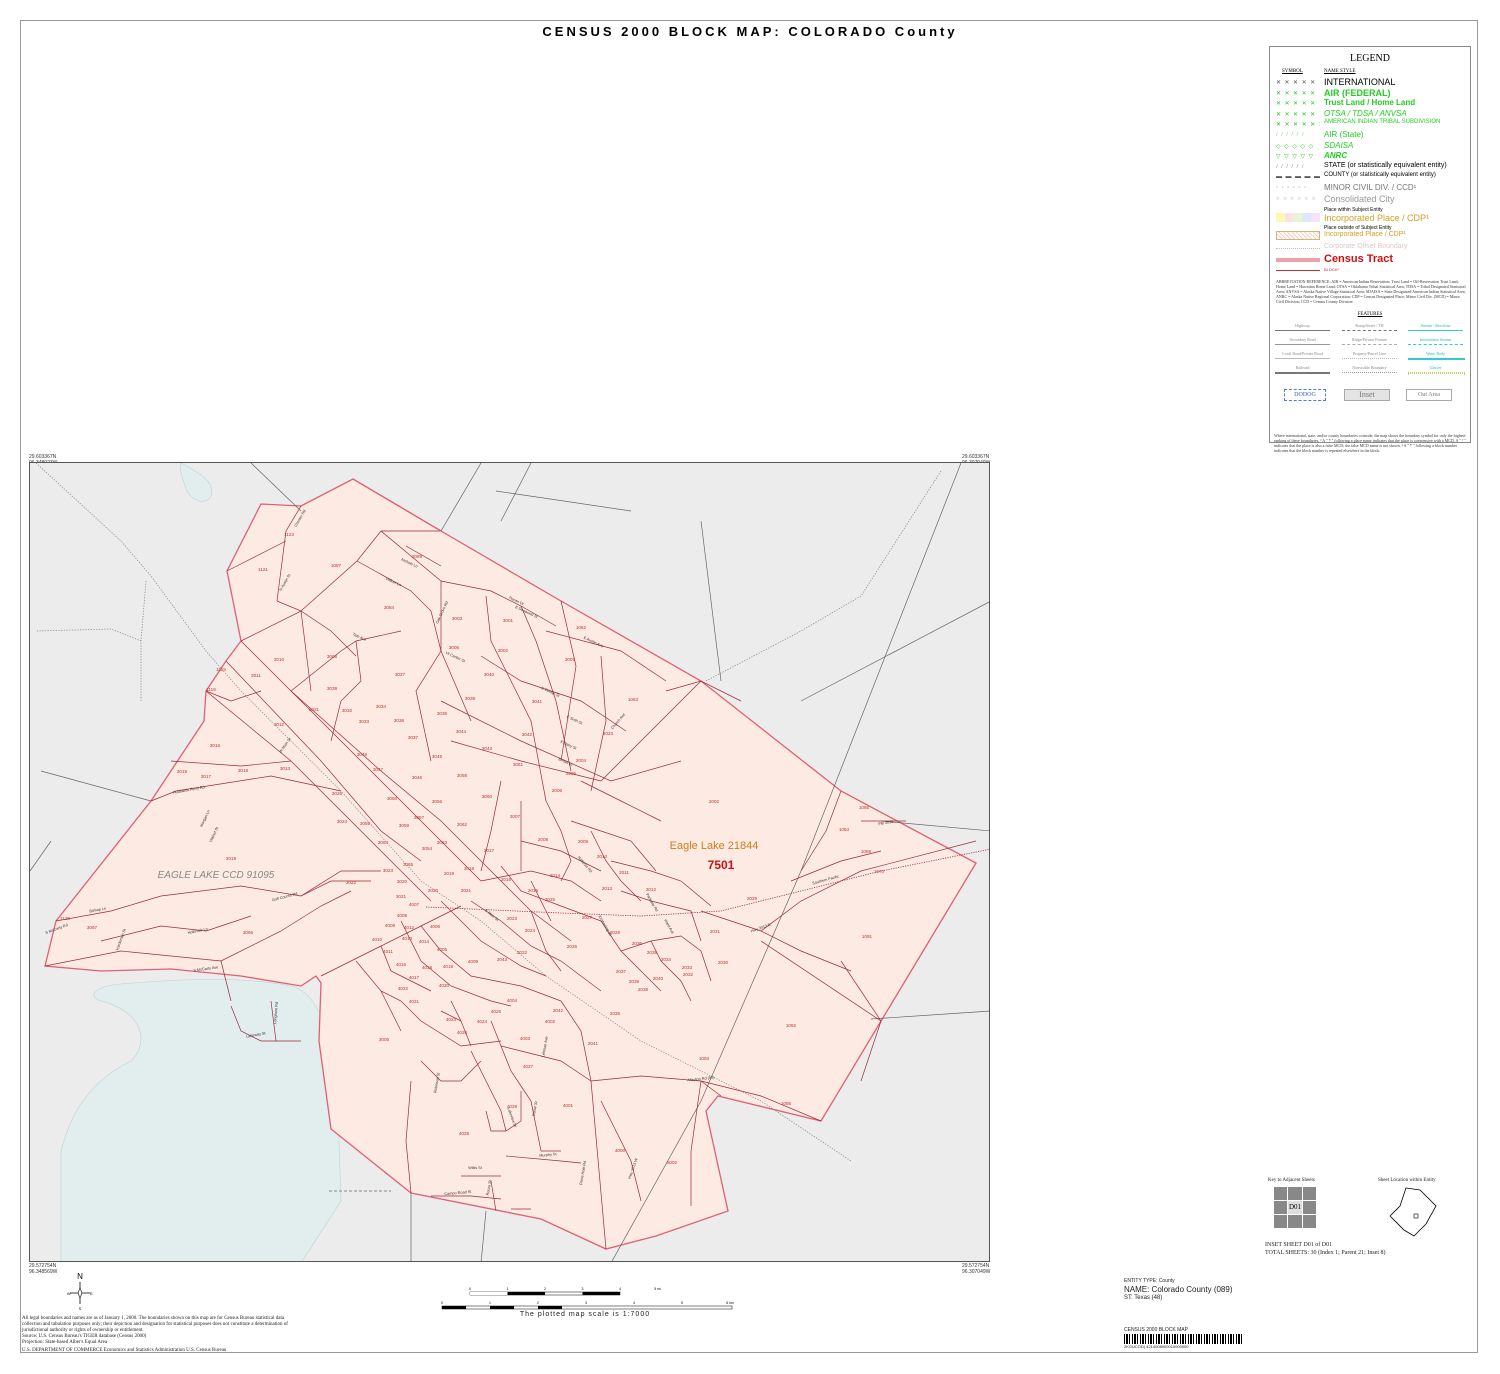 The width and height of the screenshot is (1500, 1374). What do you see at coordinates (392, 798) in the screenshot?
I see `block-number: 3050` at bounding box center [392, 798].